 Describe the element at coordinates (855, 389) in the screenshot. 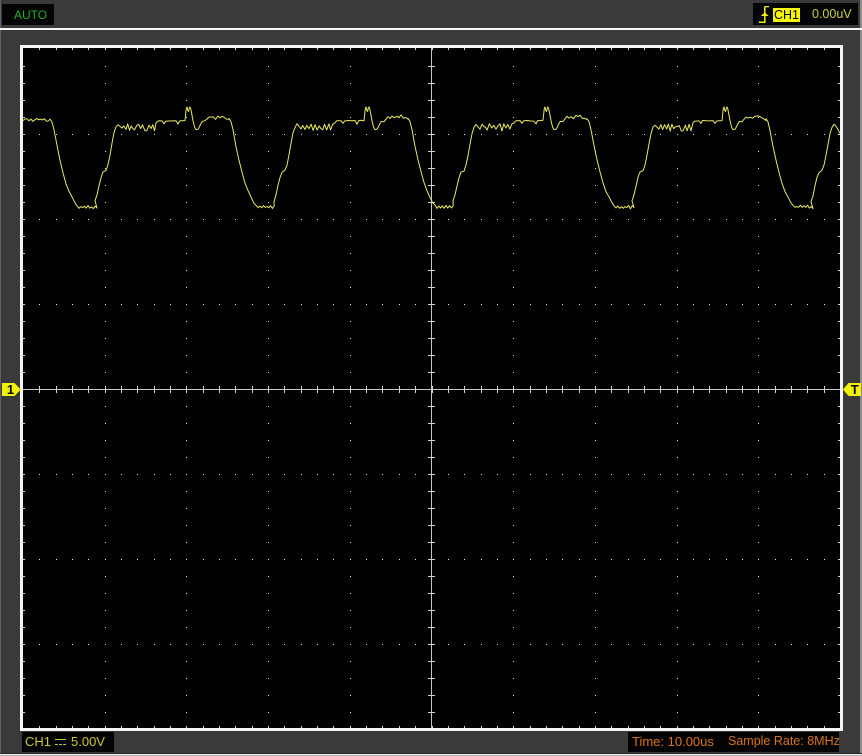

I see `svg-text: T` at that location.